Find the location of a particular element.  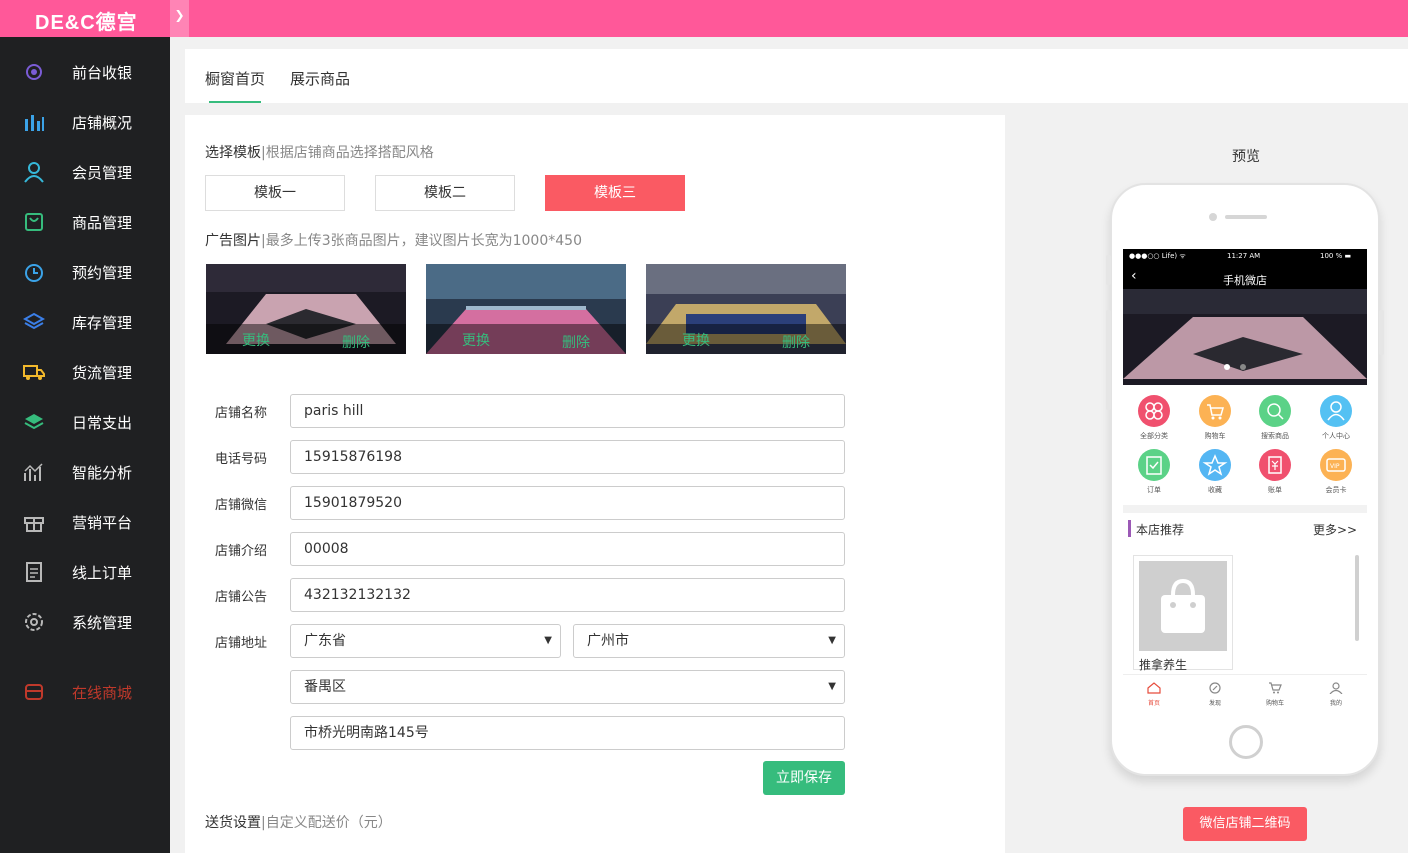

phone-bottom-nav: 首页 发现 购物车 我的 is located at coordinates (1245, 692).